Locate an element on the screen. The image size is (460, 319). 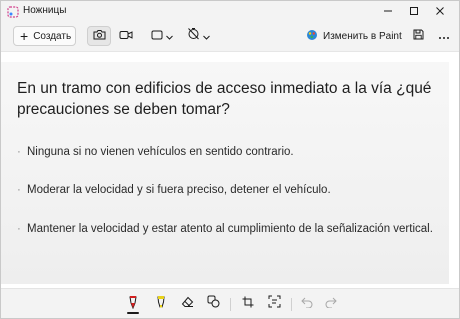
delay-timer-dropdown is located at coordinates (201, 36).